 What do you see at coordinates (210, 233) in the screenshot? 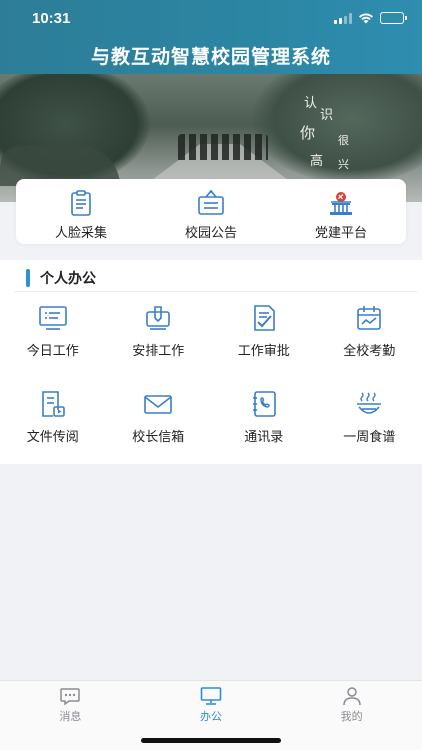
I see `quick-action-label: 校园公告` at bounding box center [210, 233].